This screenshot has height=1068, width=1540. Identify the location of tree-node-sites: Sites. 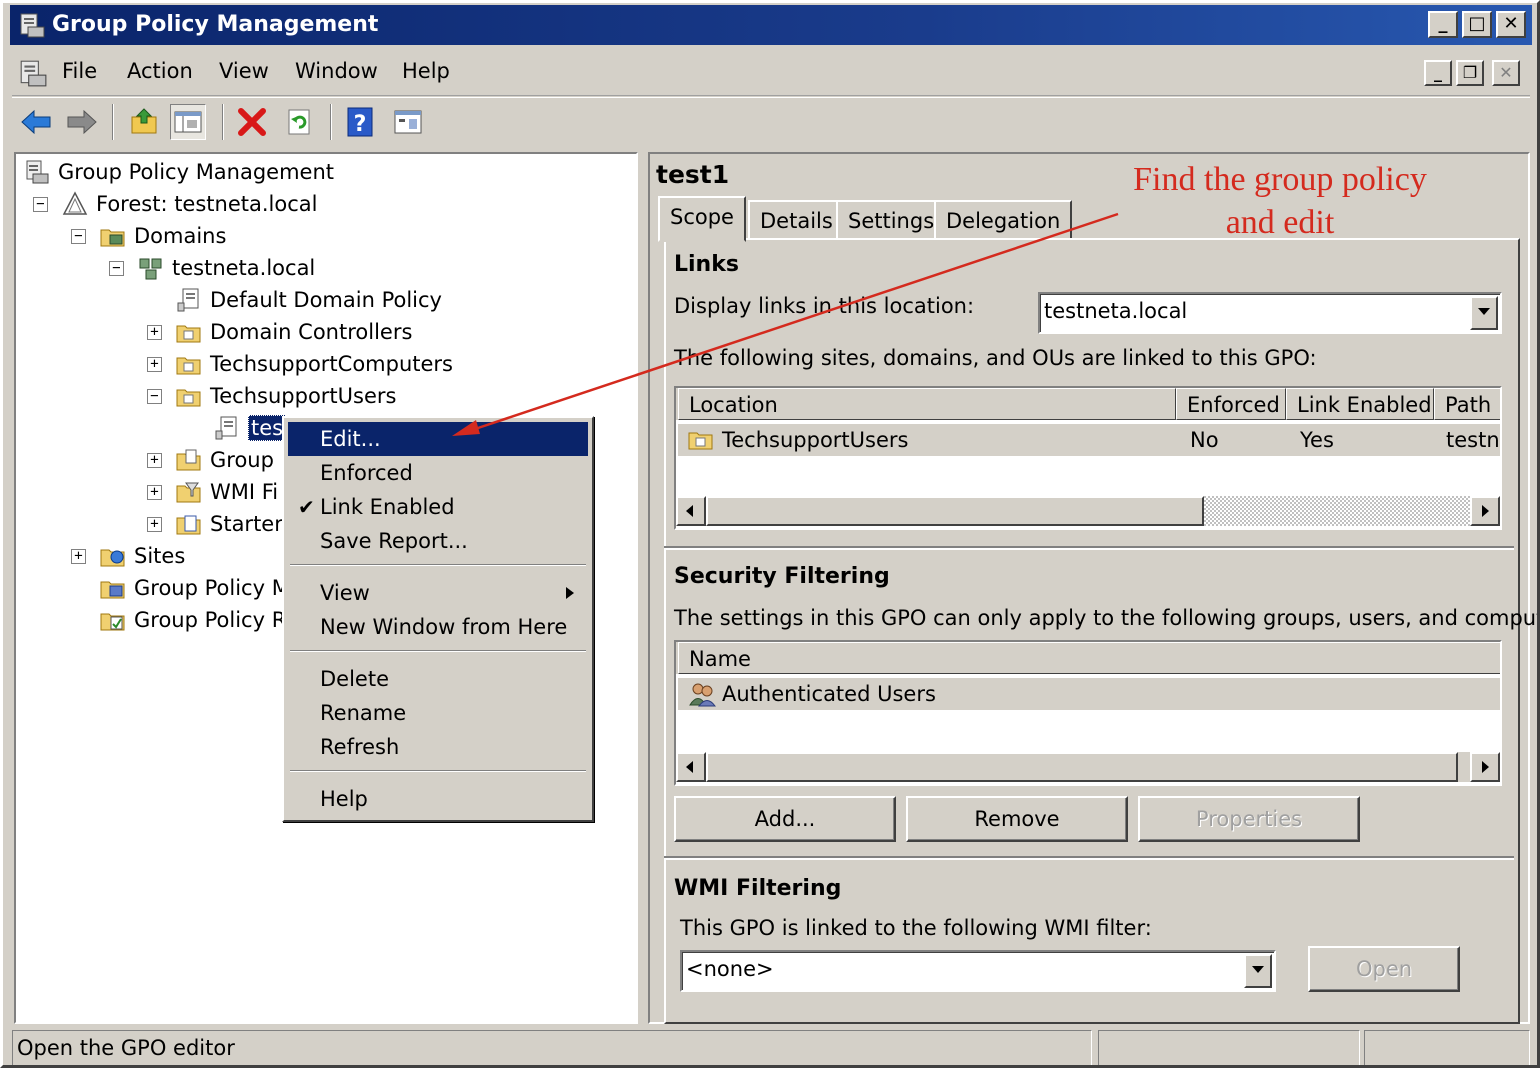
(142, 556).